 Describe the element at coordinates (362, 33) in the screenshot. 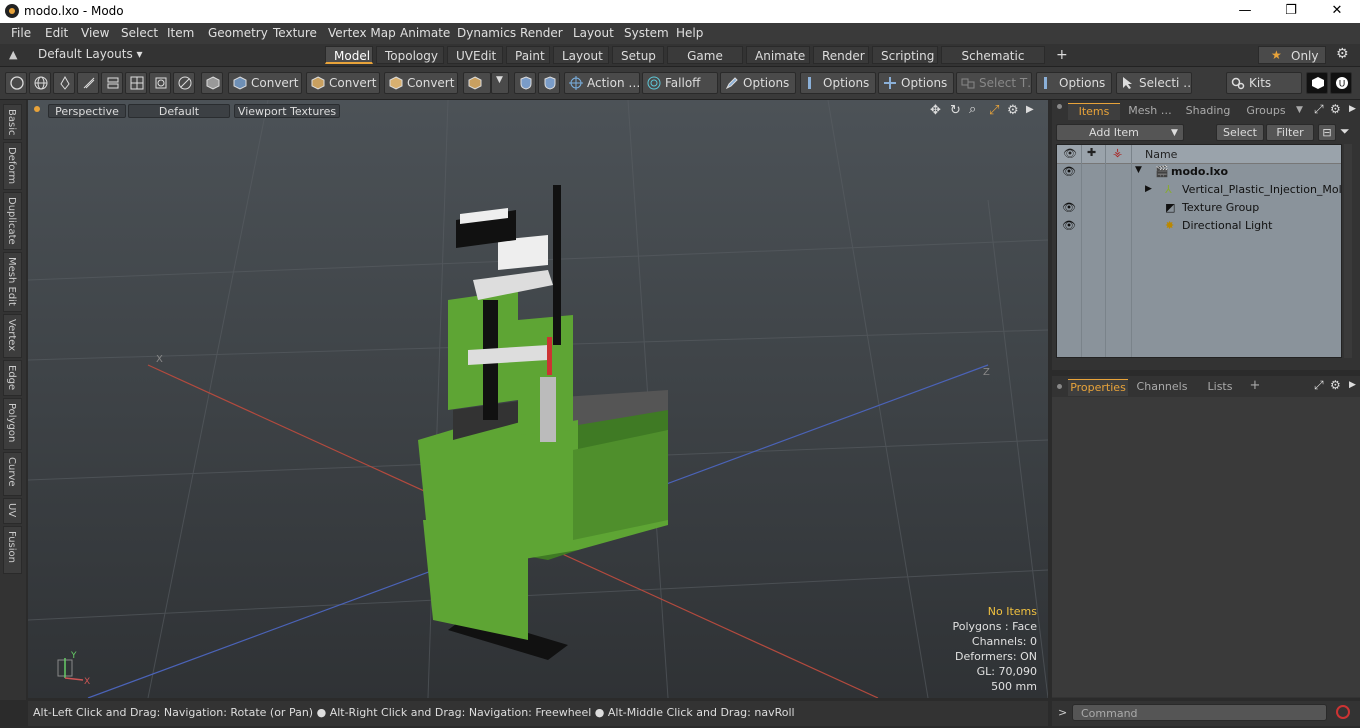

I see `menu-vertex-map: Vertex Map` at that location.